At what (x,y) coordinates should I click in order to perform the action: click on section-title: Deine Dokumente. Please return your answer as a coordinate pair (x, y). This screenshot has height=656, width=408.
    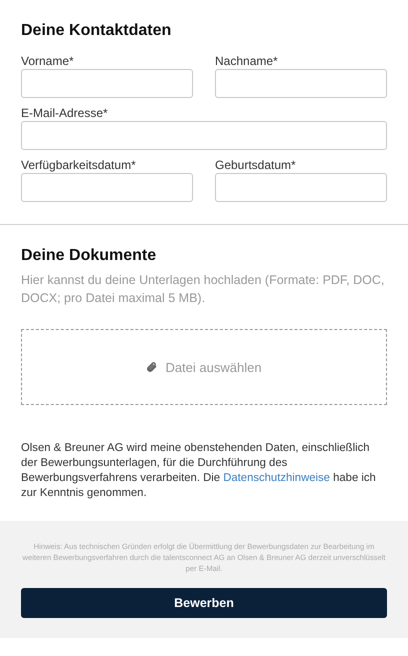
    Looking at the image, I should click on (89, 256).